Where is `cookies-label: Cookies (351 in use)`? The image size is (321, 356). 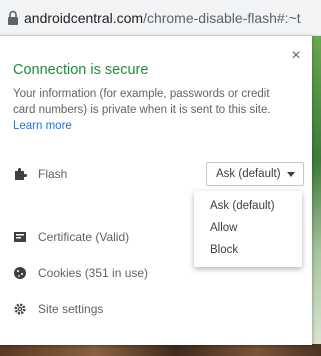 cookies-label: Cookies (351 in use) is located at coordinates (93, 273).